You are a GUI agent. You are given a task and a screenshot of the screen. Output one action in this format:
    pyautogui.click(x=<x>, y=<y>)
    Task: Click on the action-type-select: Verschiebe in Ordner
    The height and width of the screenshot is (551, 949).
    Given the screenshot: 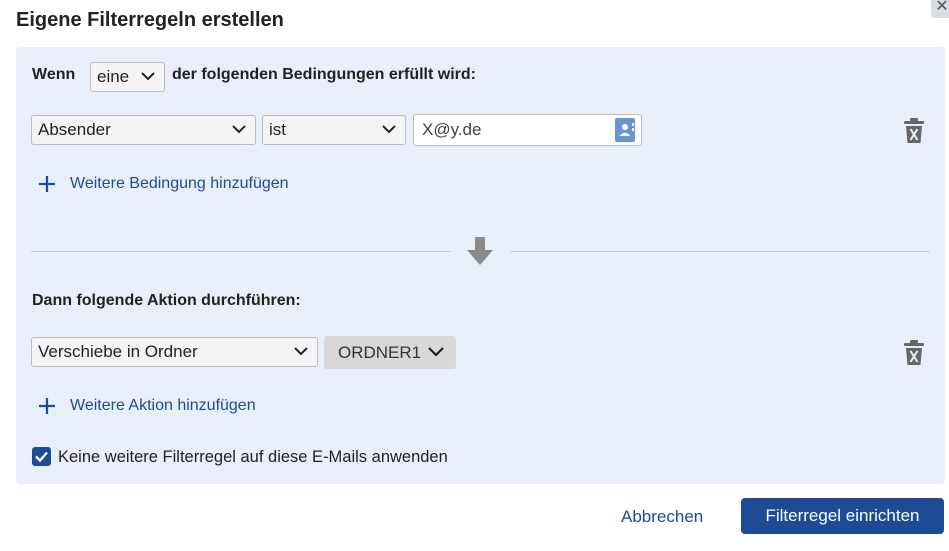 What is the action you would take?
    pyautogui.click(x=174, y=352)
    